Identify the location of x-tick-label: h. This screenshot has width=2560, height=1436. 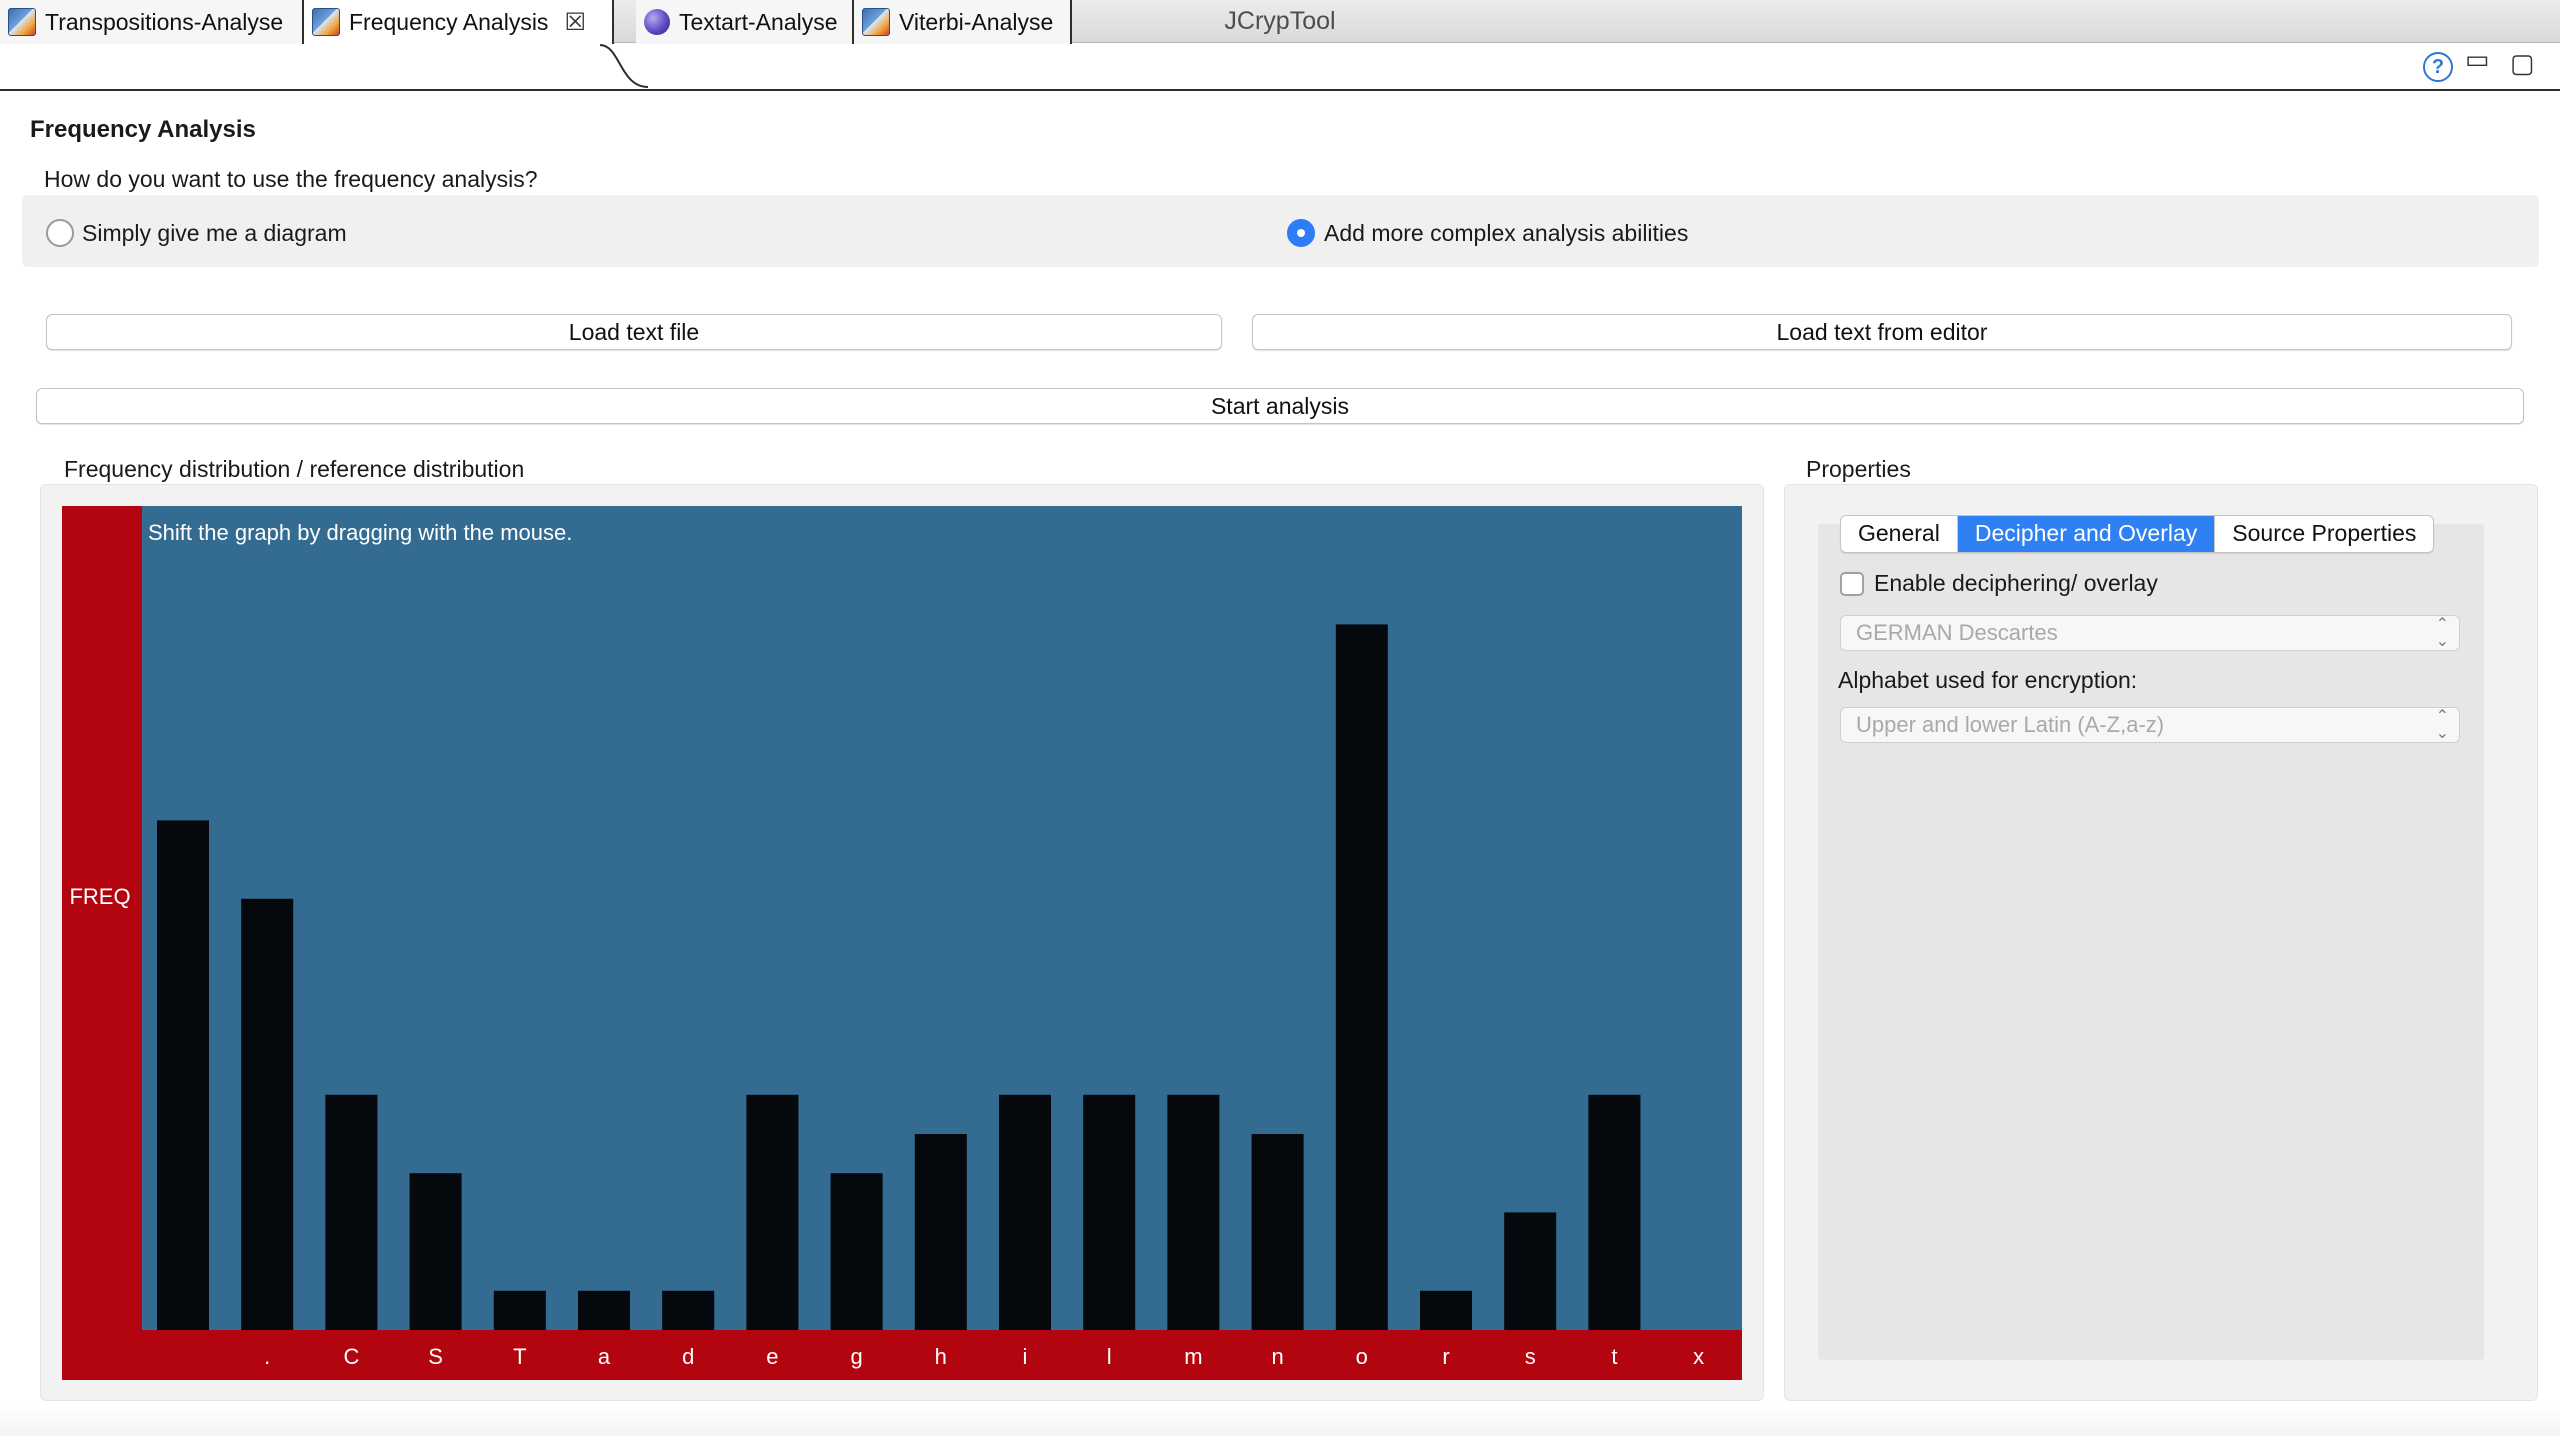
(941, 1356).